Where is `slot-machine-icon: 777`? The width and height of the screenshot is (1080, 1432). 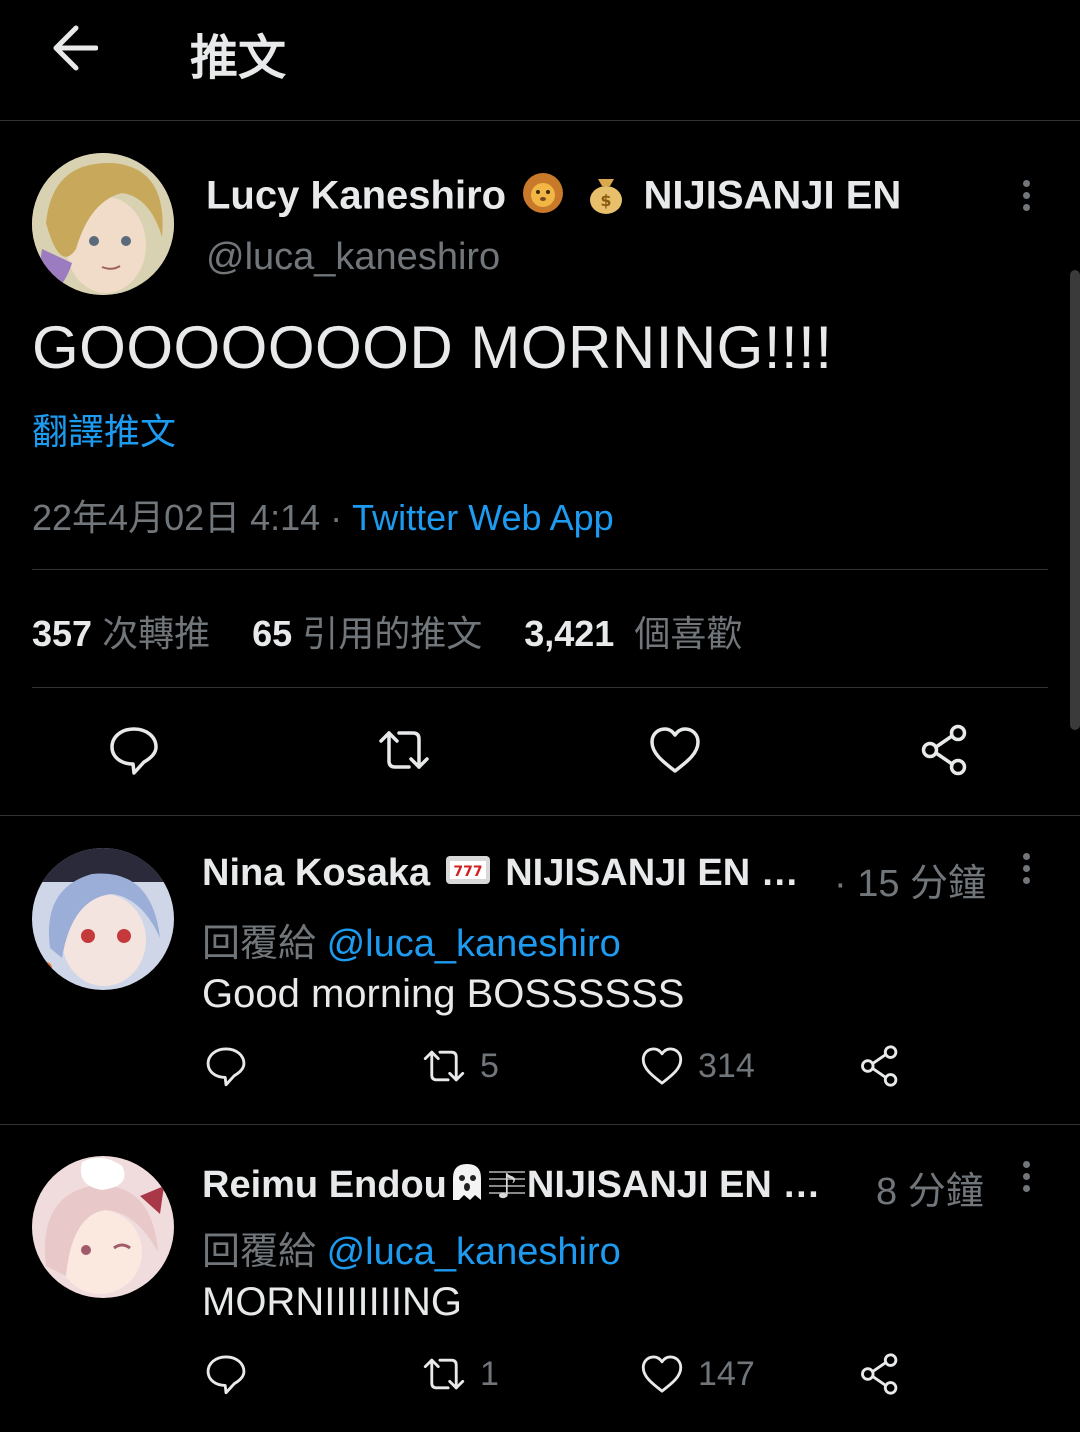 slot-machine-icon: 777 is located at coordinates (468, 875).